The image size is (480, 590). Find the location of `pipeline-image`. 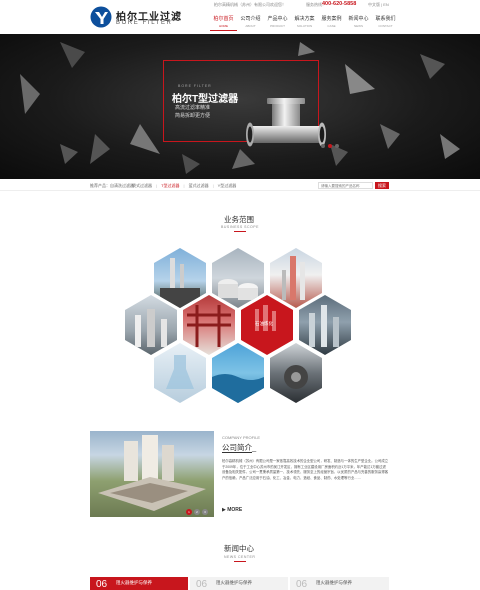

pipeline-image is located at coordinates (209, 326).